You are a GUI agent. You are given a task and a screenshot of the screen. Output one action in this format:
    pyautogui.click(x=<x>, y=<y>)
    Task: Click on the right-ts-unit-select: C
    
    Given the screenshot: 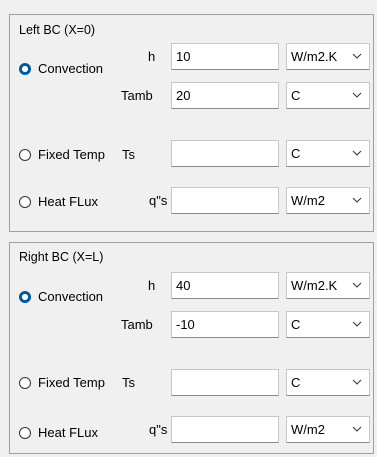 What is the action you would take?
    pyautogui.click(x=328, y=382)
    